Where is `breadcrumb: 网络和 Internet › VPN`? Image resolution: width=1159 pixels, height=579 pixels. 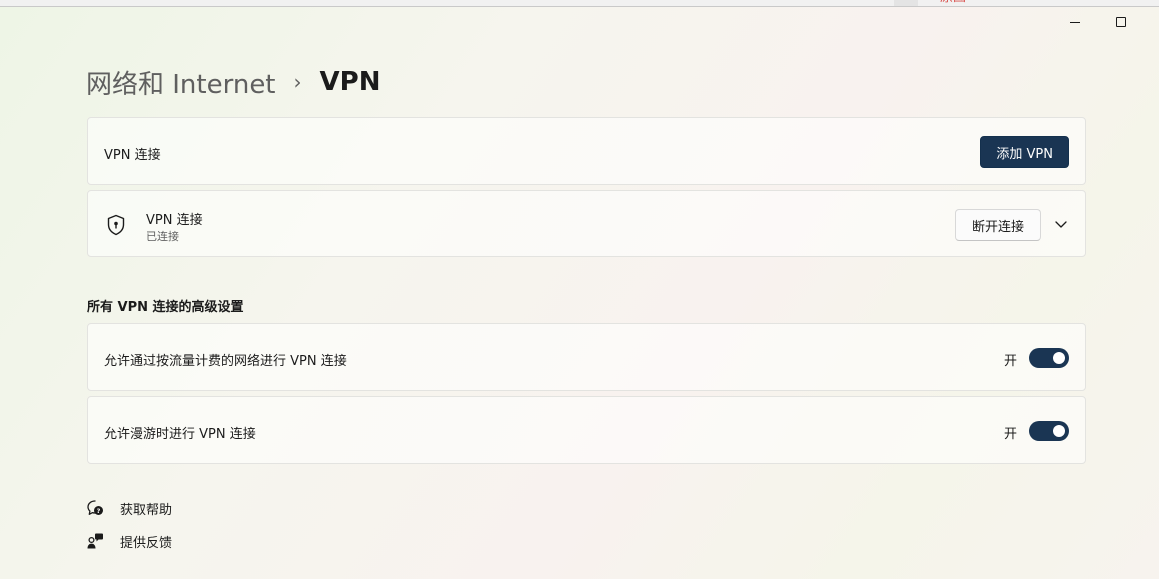
breadcrumb: 网络和 Internet › VPN is located at coordinates (233, 82).